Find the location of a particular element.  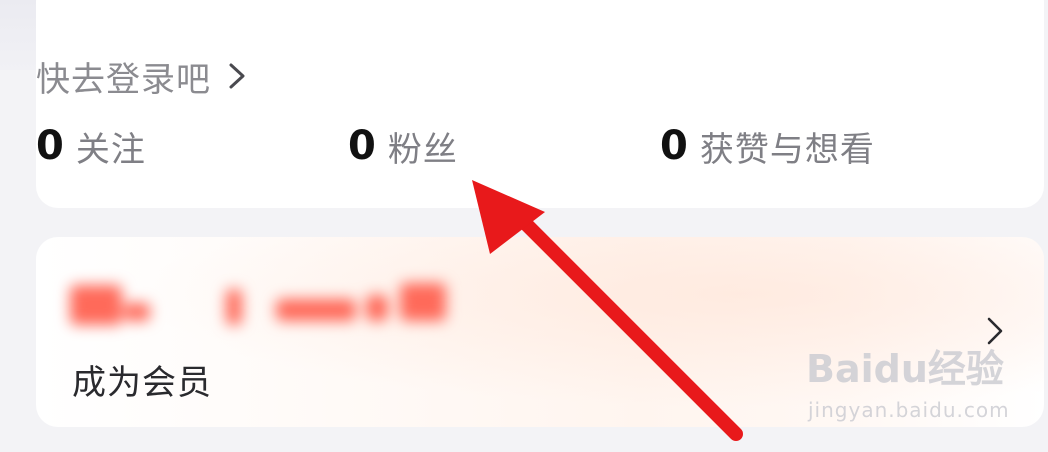

followers-label: 粉丝 is located at coordinates (422, 149).